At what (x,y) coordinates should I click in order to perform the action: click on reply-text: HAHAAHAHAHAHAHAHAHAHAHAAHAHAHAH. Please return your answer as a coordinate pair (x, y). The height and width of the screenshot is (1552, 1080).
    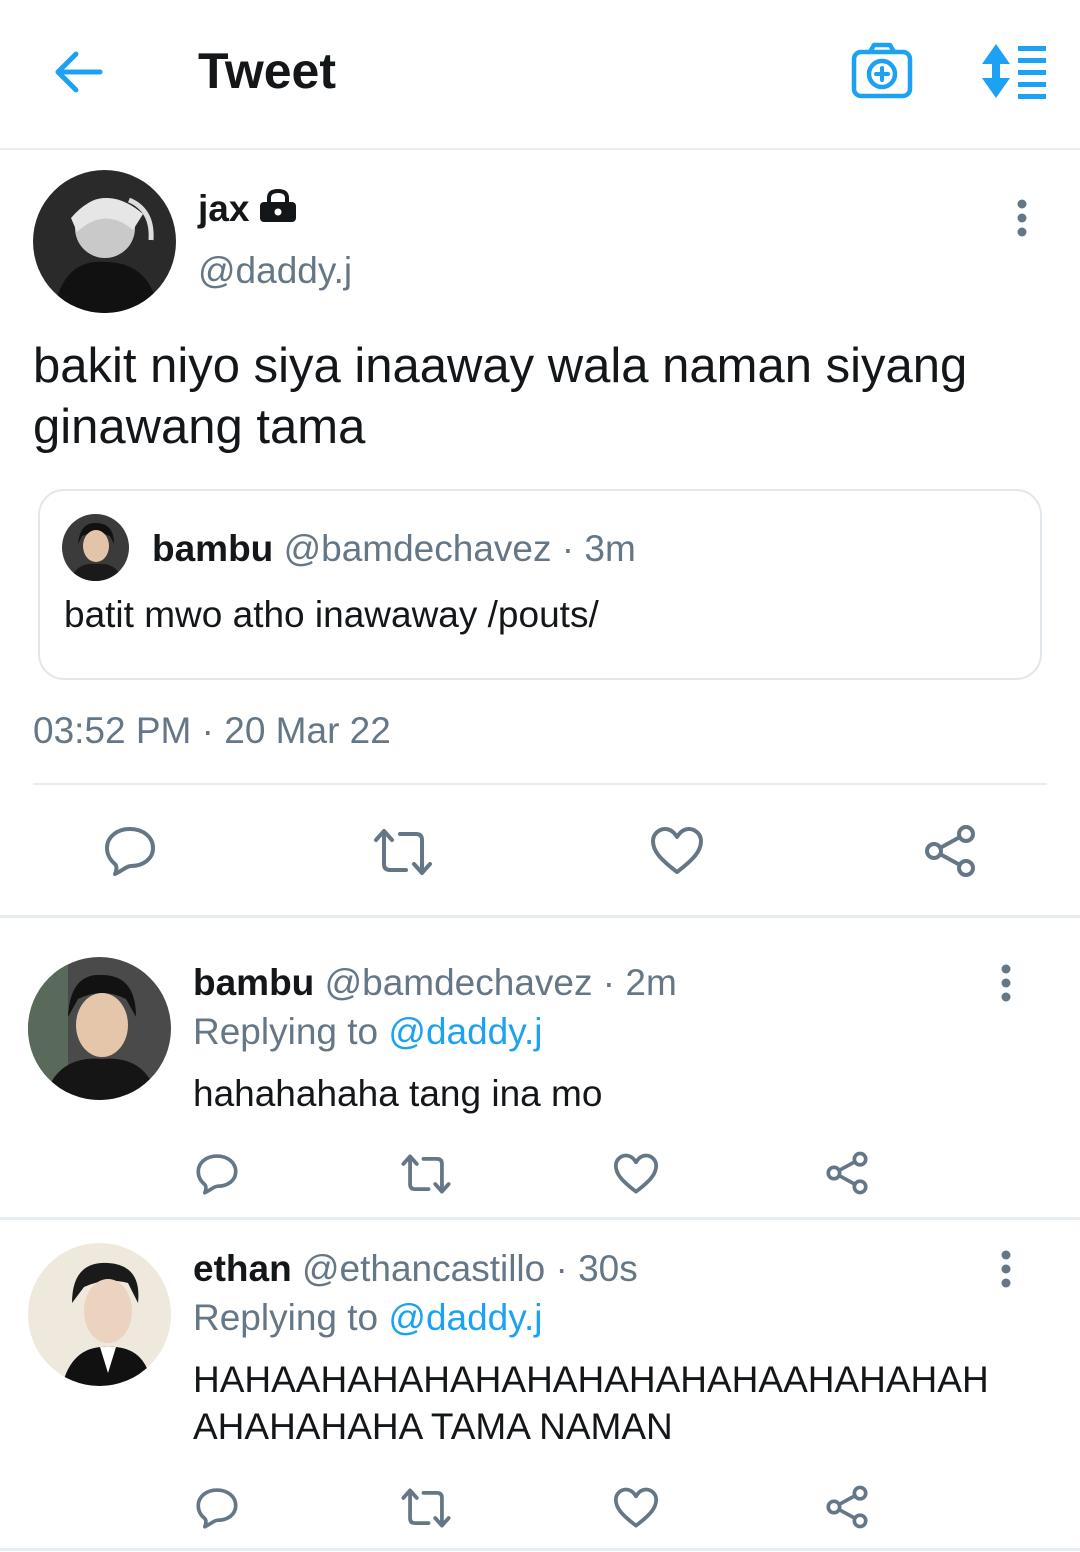
    Looking at the image, I should click on (591, 1379).